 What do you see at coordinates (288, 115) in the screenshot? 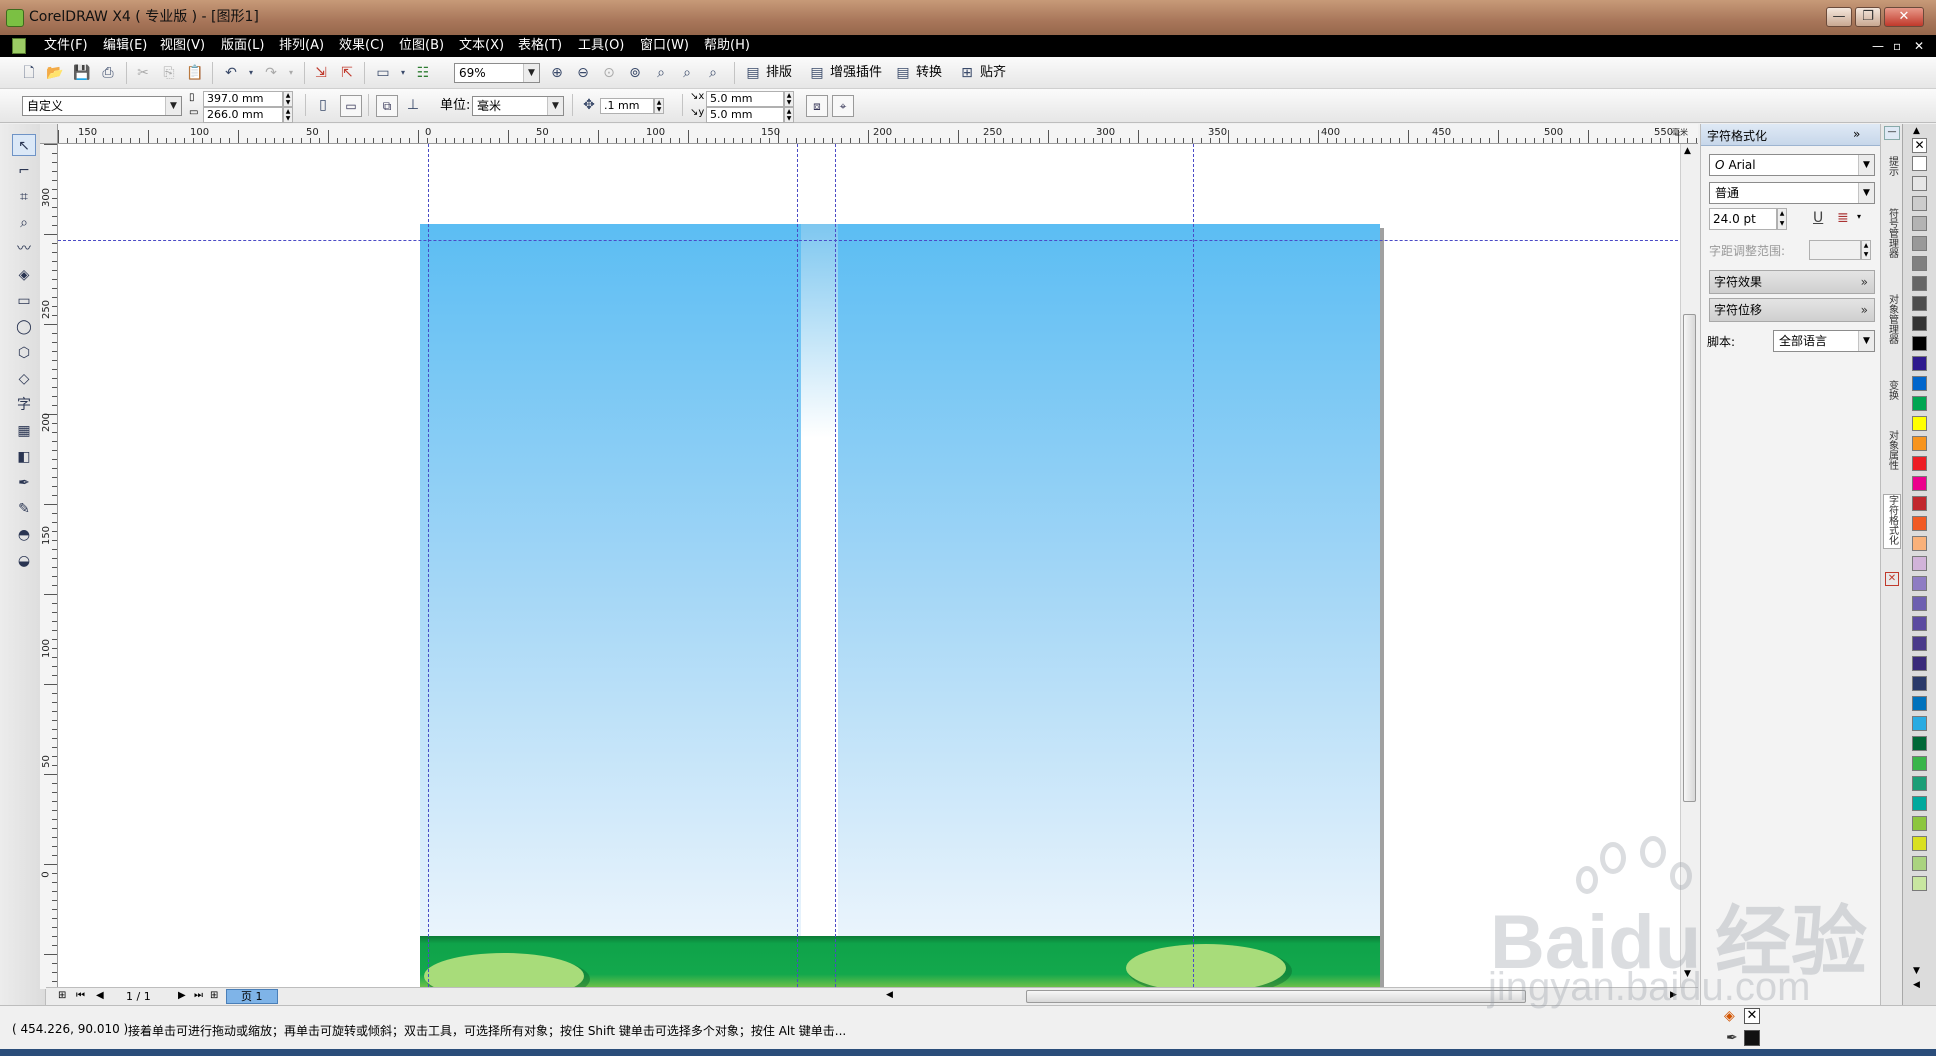
I see `height-spinner: ▲ ▼` at bounding box center [288, 115].